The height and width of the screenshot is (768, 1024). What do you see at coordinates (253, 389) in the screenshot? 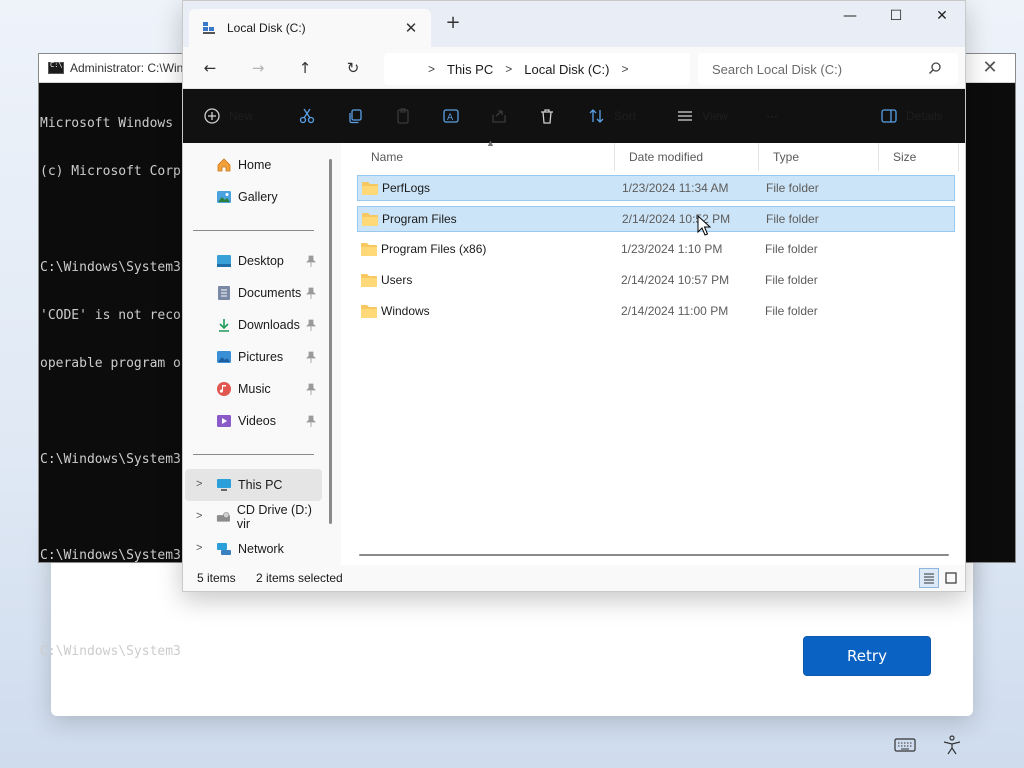
I see `nav-item-music: Music` at bounding box center [253, 389].